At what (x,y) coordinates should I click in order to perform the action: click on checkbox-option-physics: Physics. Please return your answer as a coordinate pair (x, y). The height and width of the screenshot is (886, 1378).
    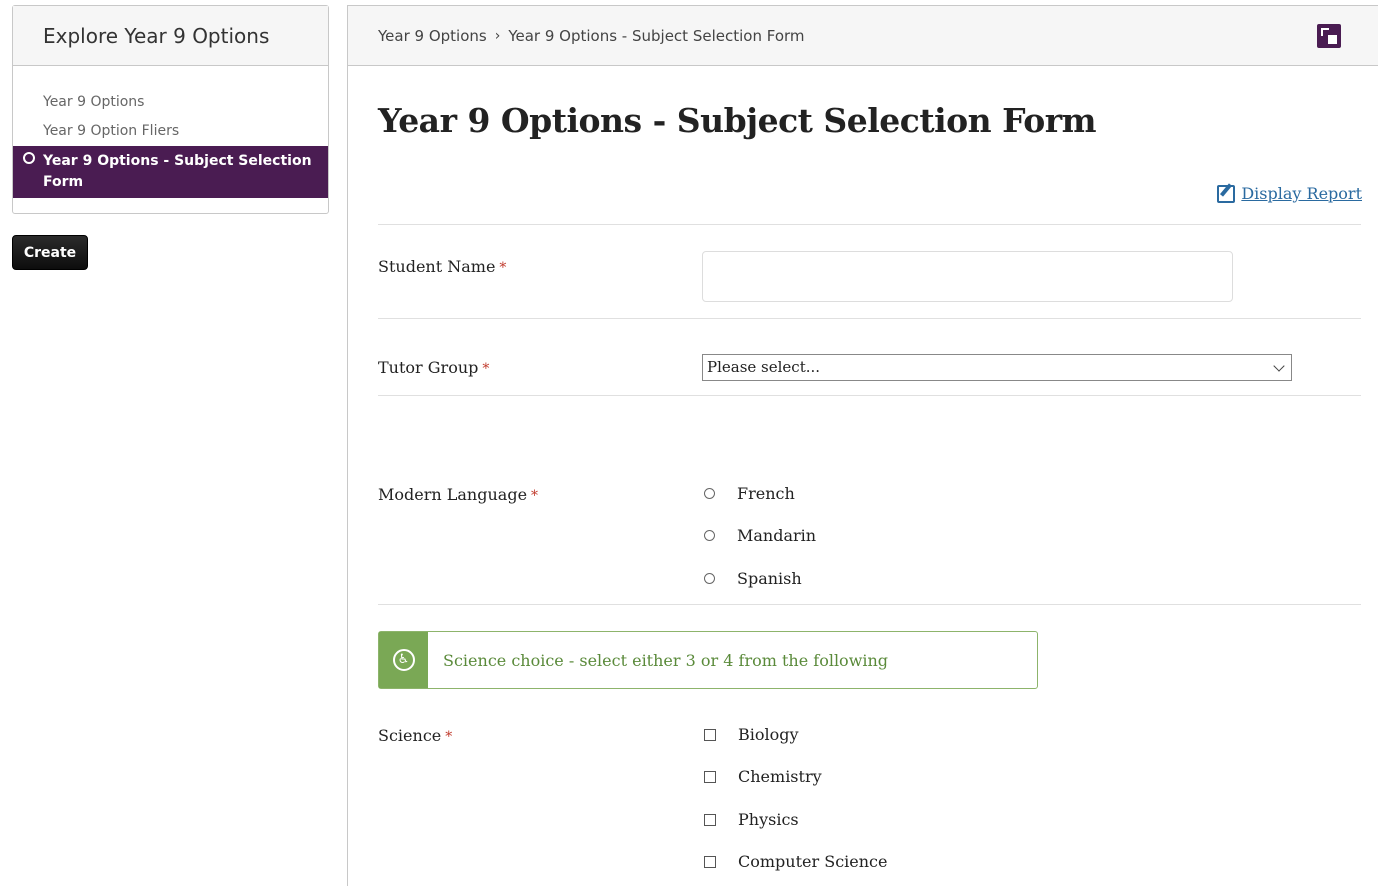
    Looking at the image, I should click on (751, 819).